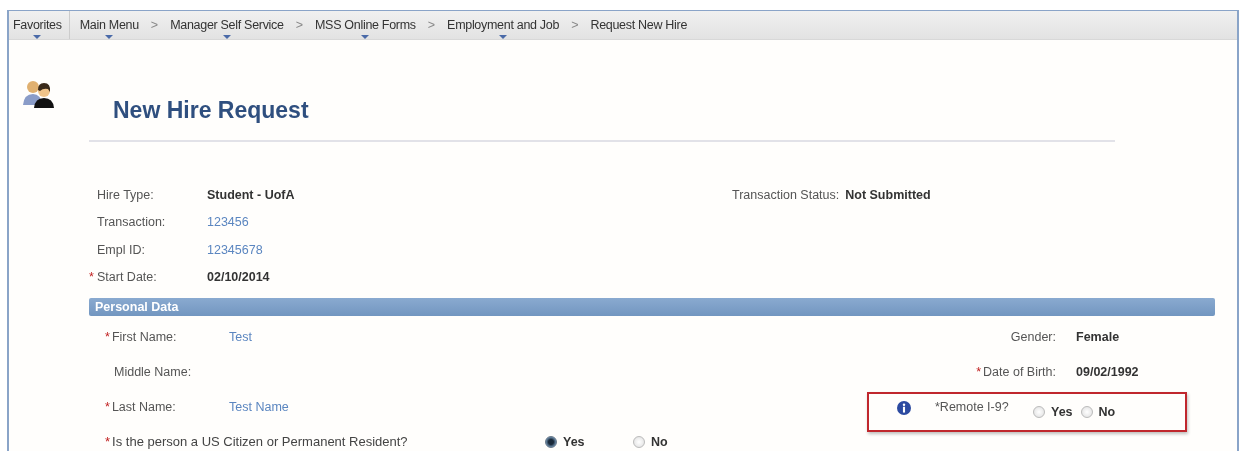  I want to click on field-label: Transaction:, so click(131, 222).